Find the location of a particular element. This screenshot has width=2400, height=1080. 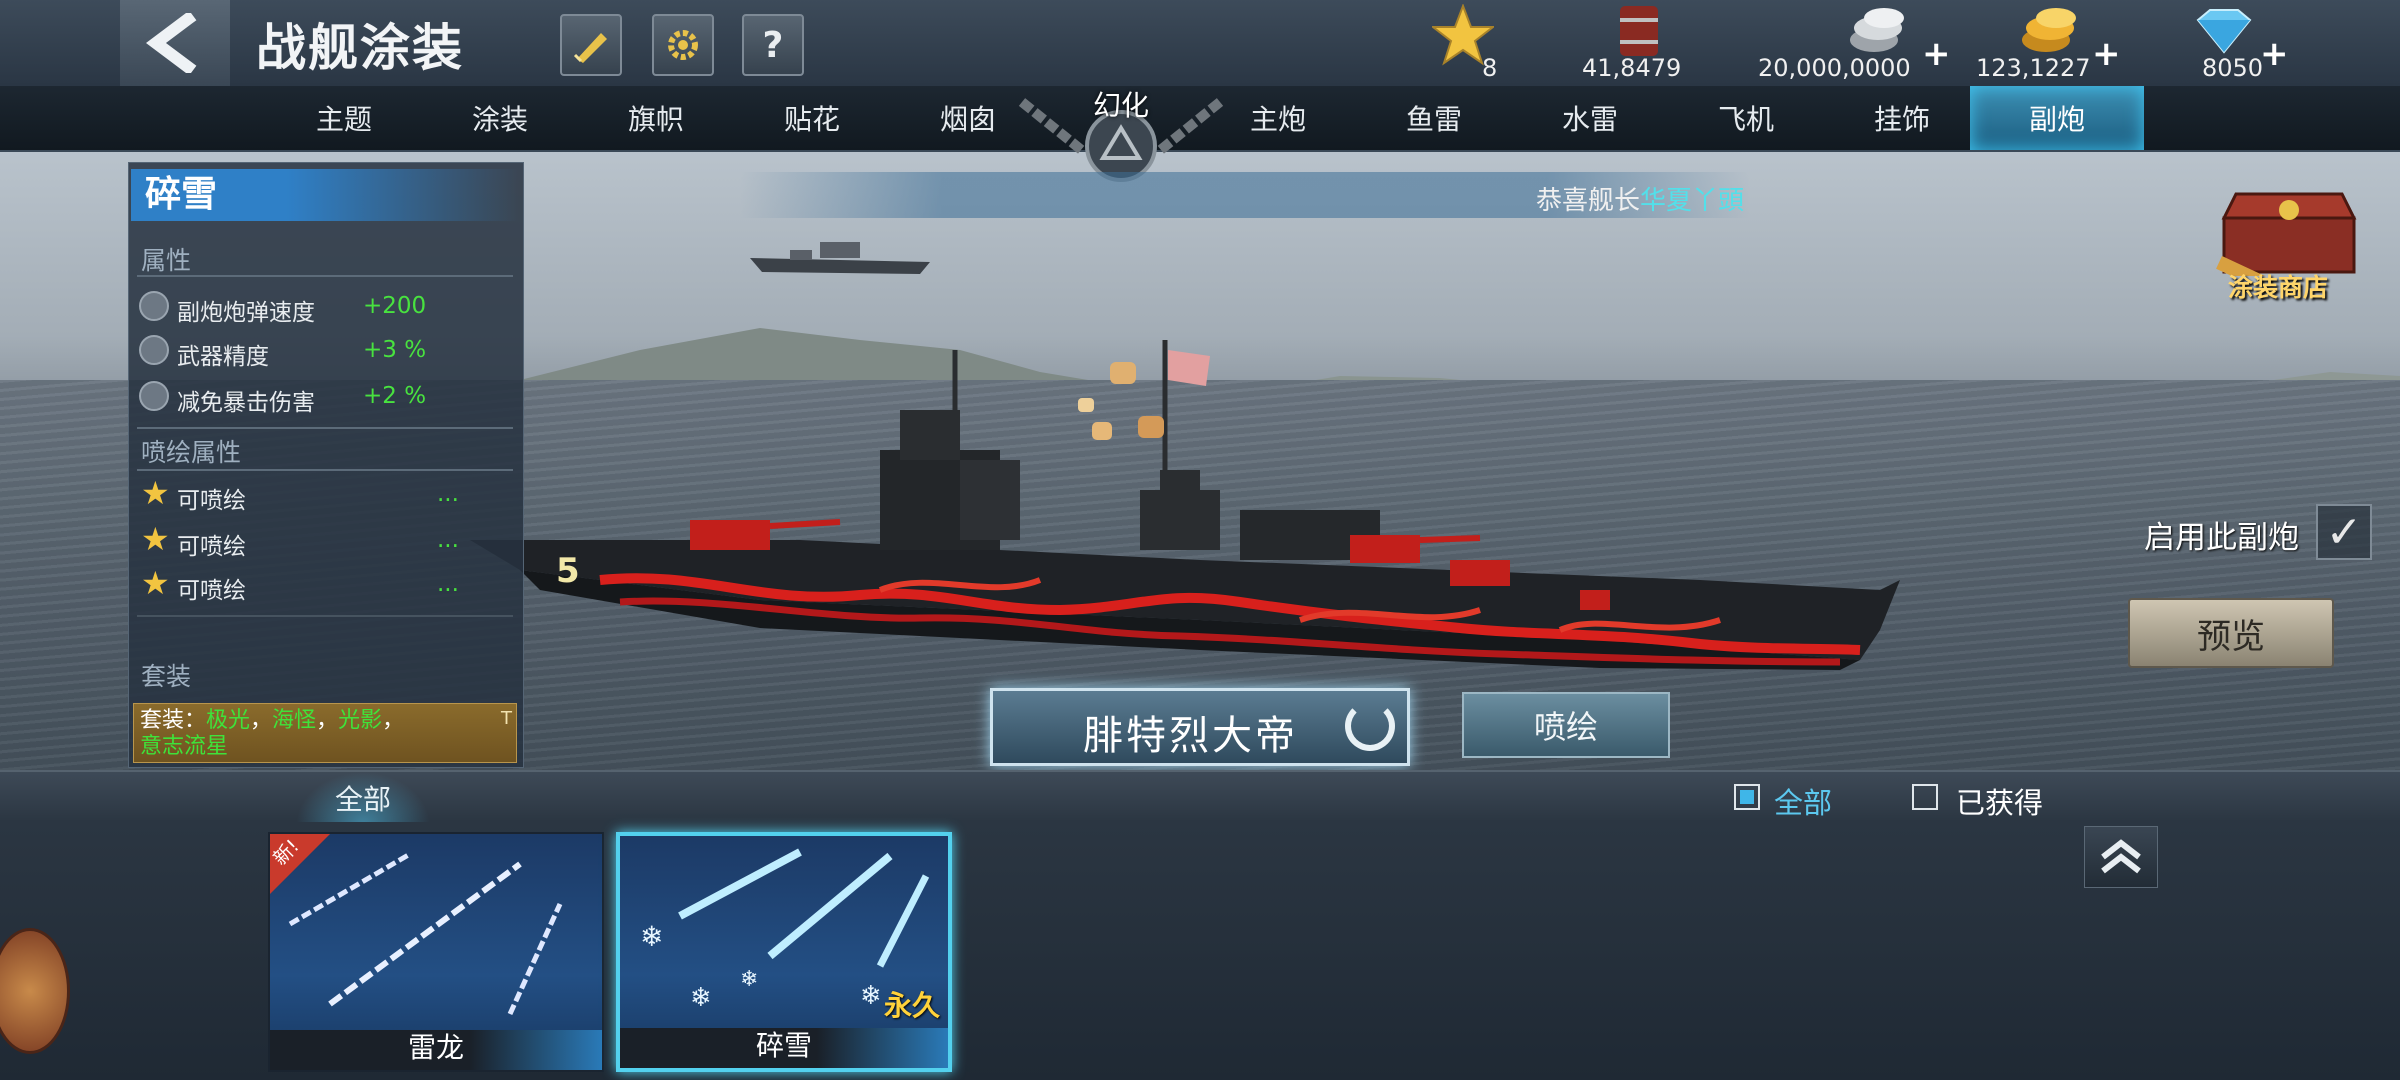

broadcast-banner: 恭喜舰长华夏丫頭 is located at coordinates (1245, 195).